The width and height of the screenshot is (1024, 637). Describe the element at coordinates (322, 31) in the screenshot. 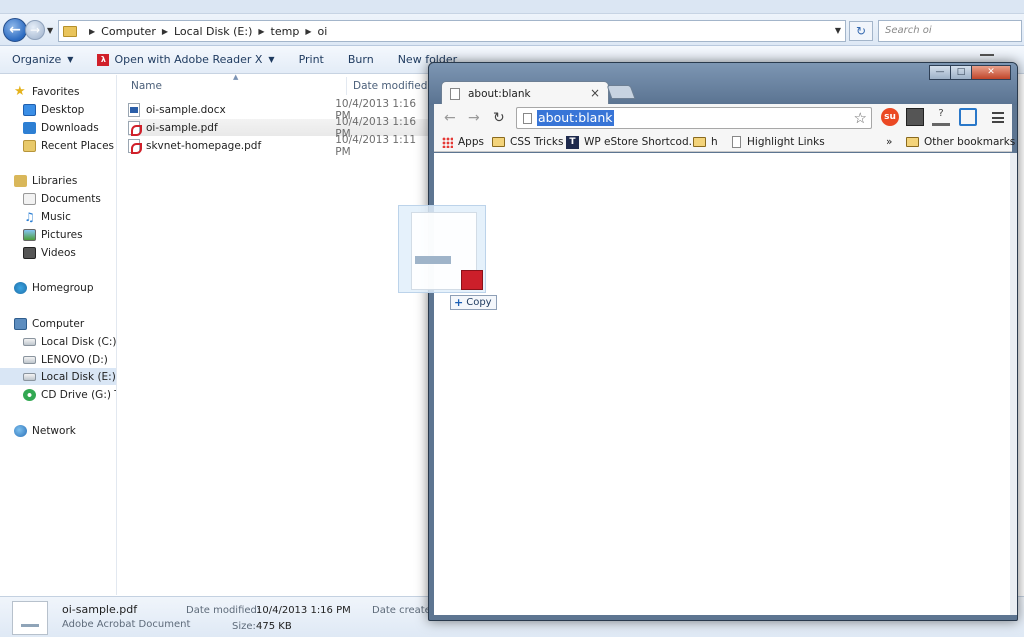

I see `breadcrumb-oi: oi` at that location.